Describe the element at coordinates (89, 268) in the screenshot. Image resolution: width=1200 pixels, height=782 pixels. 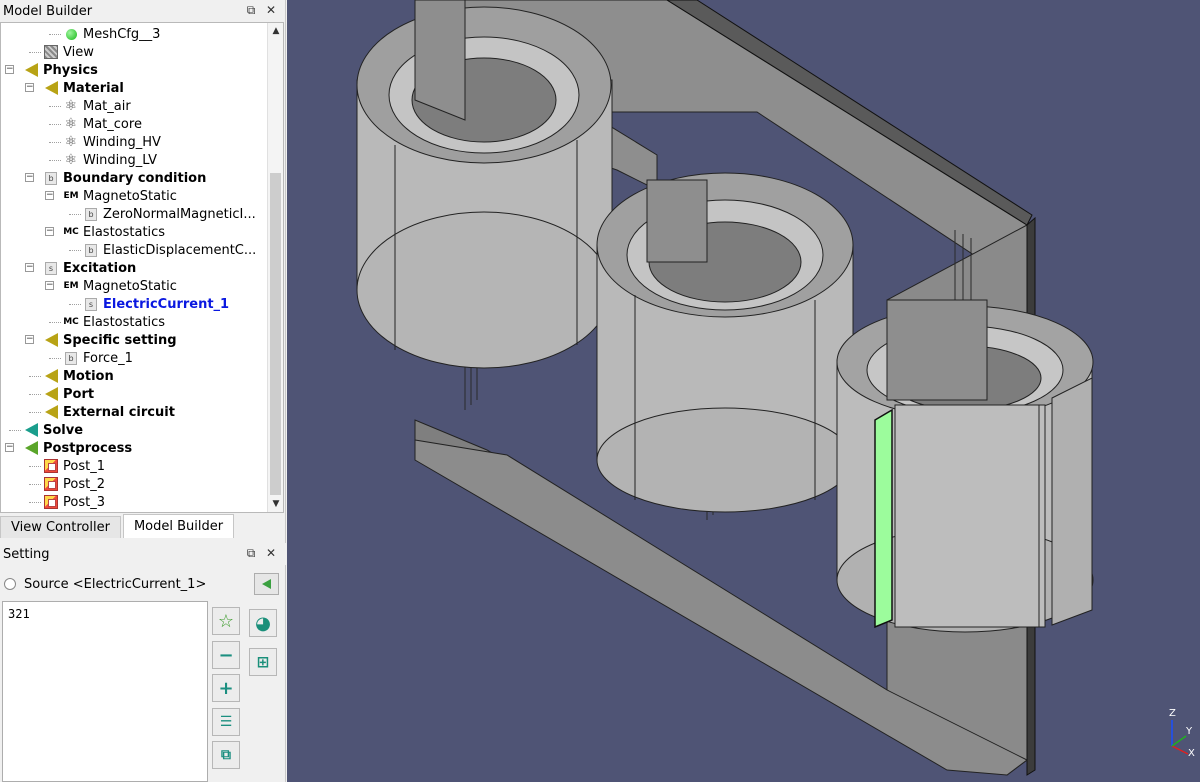
I see `tree-item-excitation: s Excitation` at that location.